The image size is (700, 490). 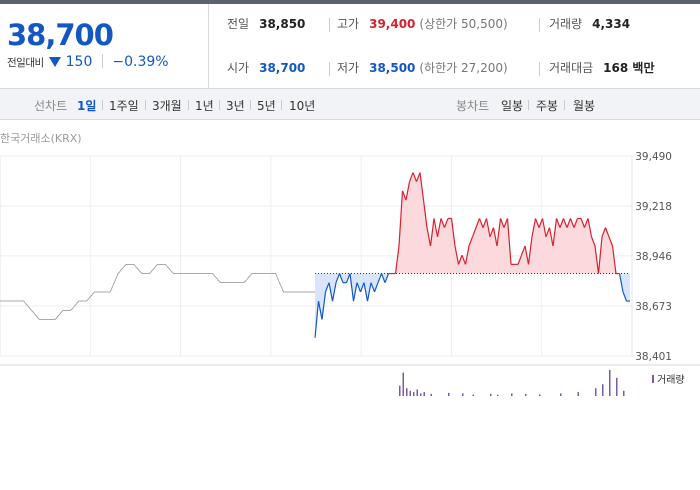 I want to click on stat-label: 거래량, so click(x=566, y=24).